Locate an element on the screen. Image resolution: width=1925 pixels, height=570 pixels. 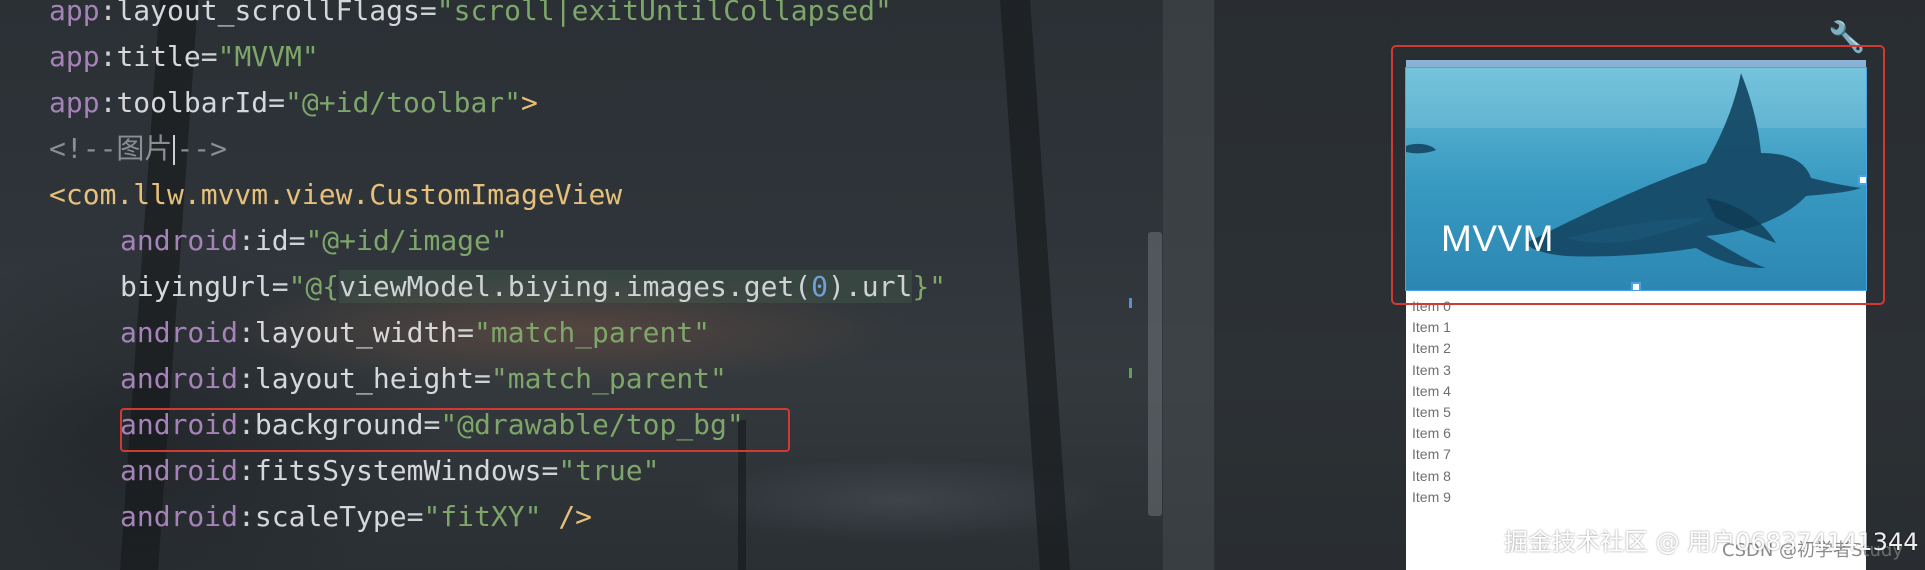
annotation-highlight-box-preview is located at coordinates (1638, 175).